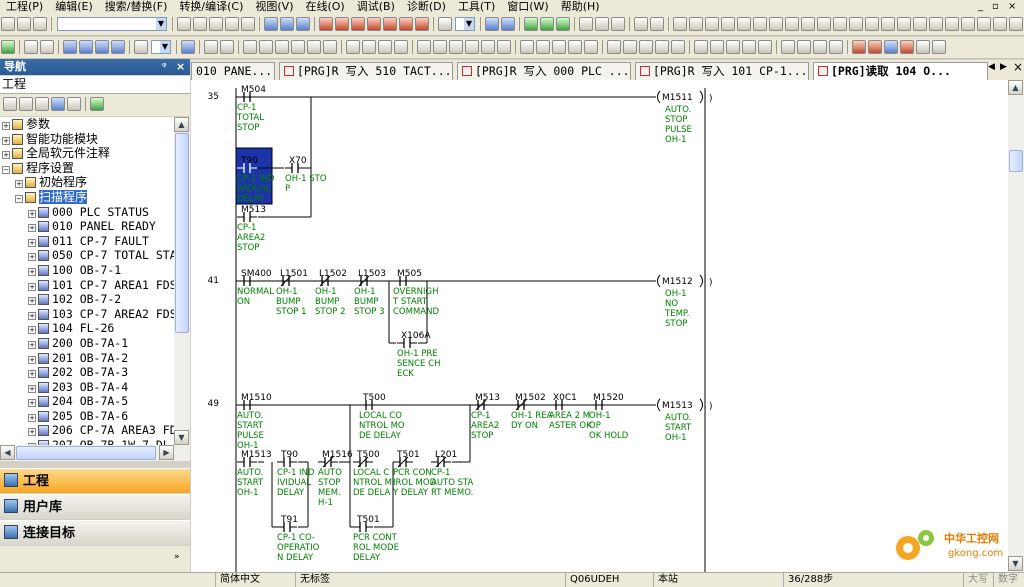 The image size is (1024, 587). I want to click on tree-hscroll-thumb, so click(86, 453).